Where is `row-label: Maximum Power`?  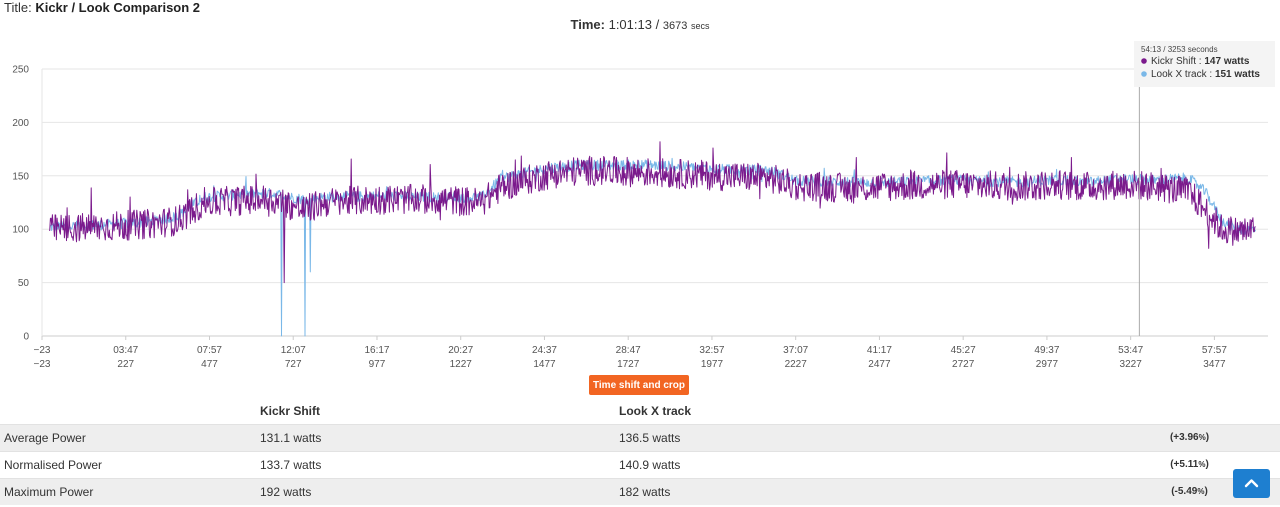 row-label: Maximum Power is located at coordinates (130, 491).